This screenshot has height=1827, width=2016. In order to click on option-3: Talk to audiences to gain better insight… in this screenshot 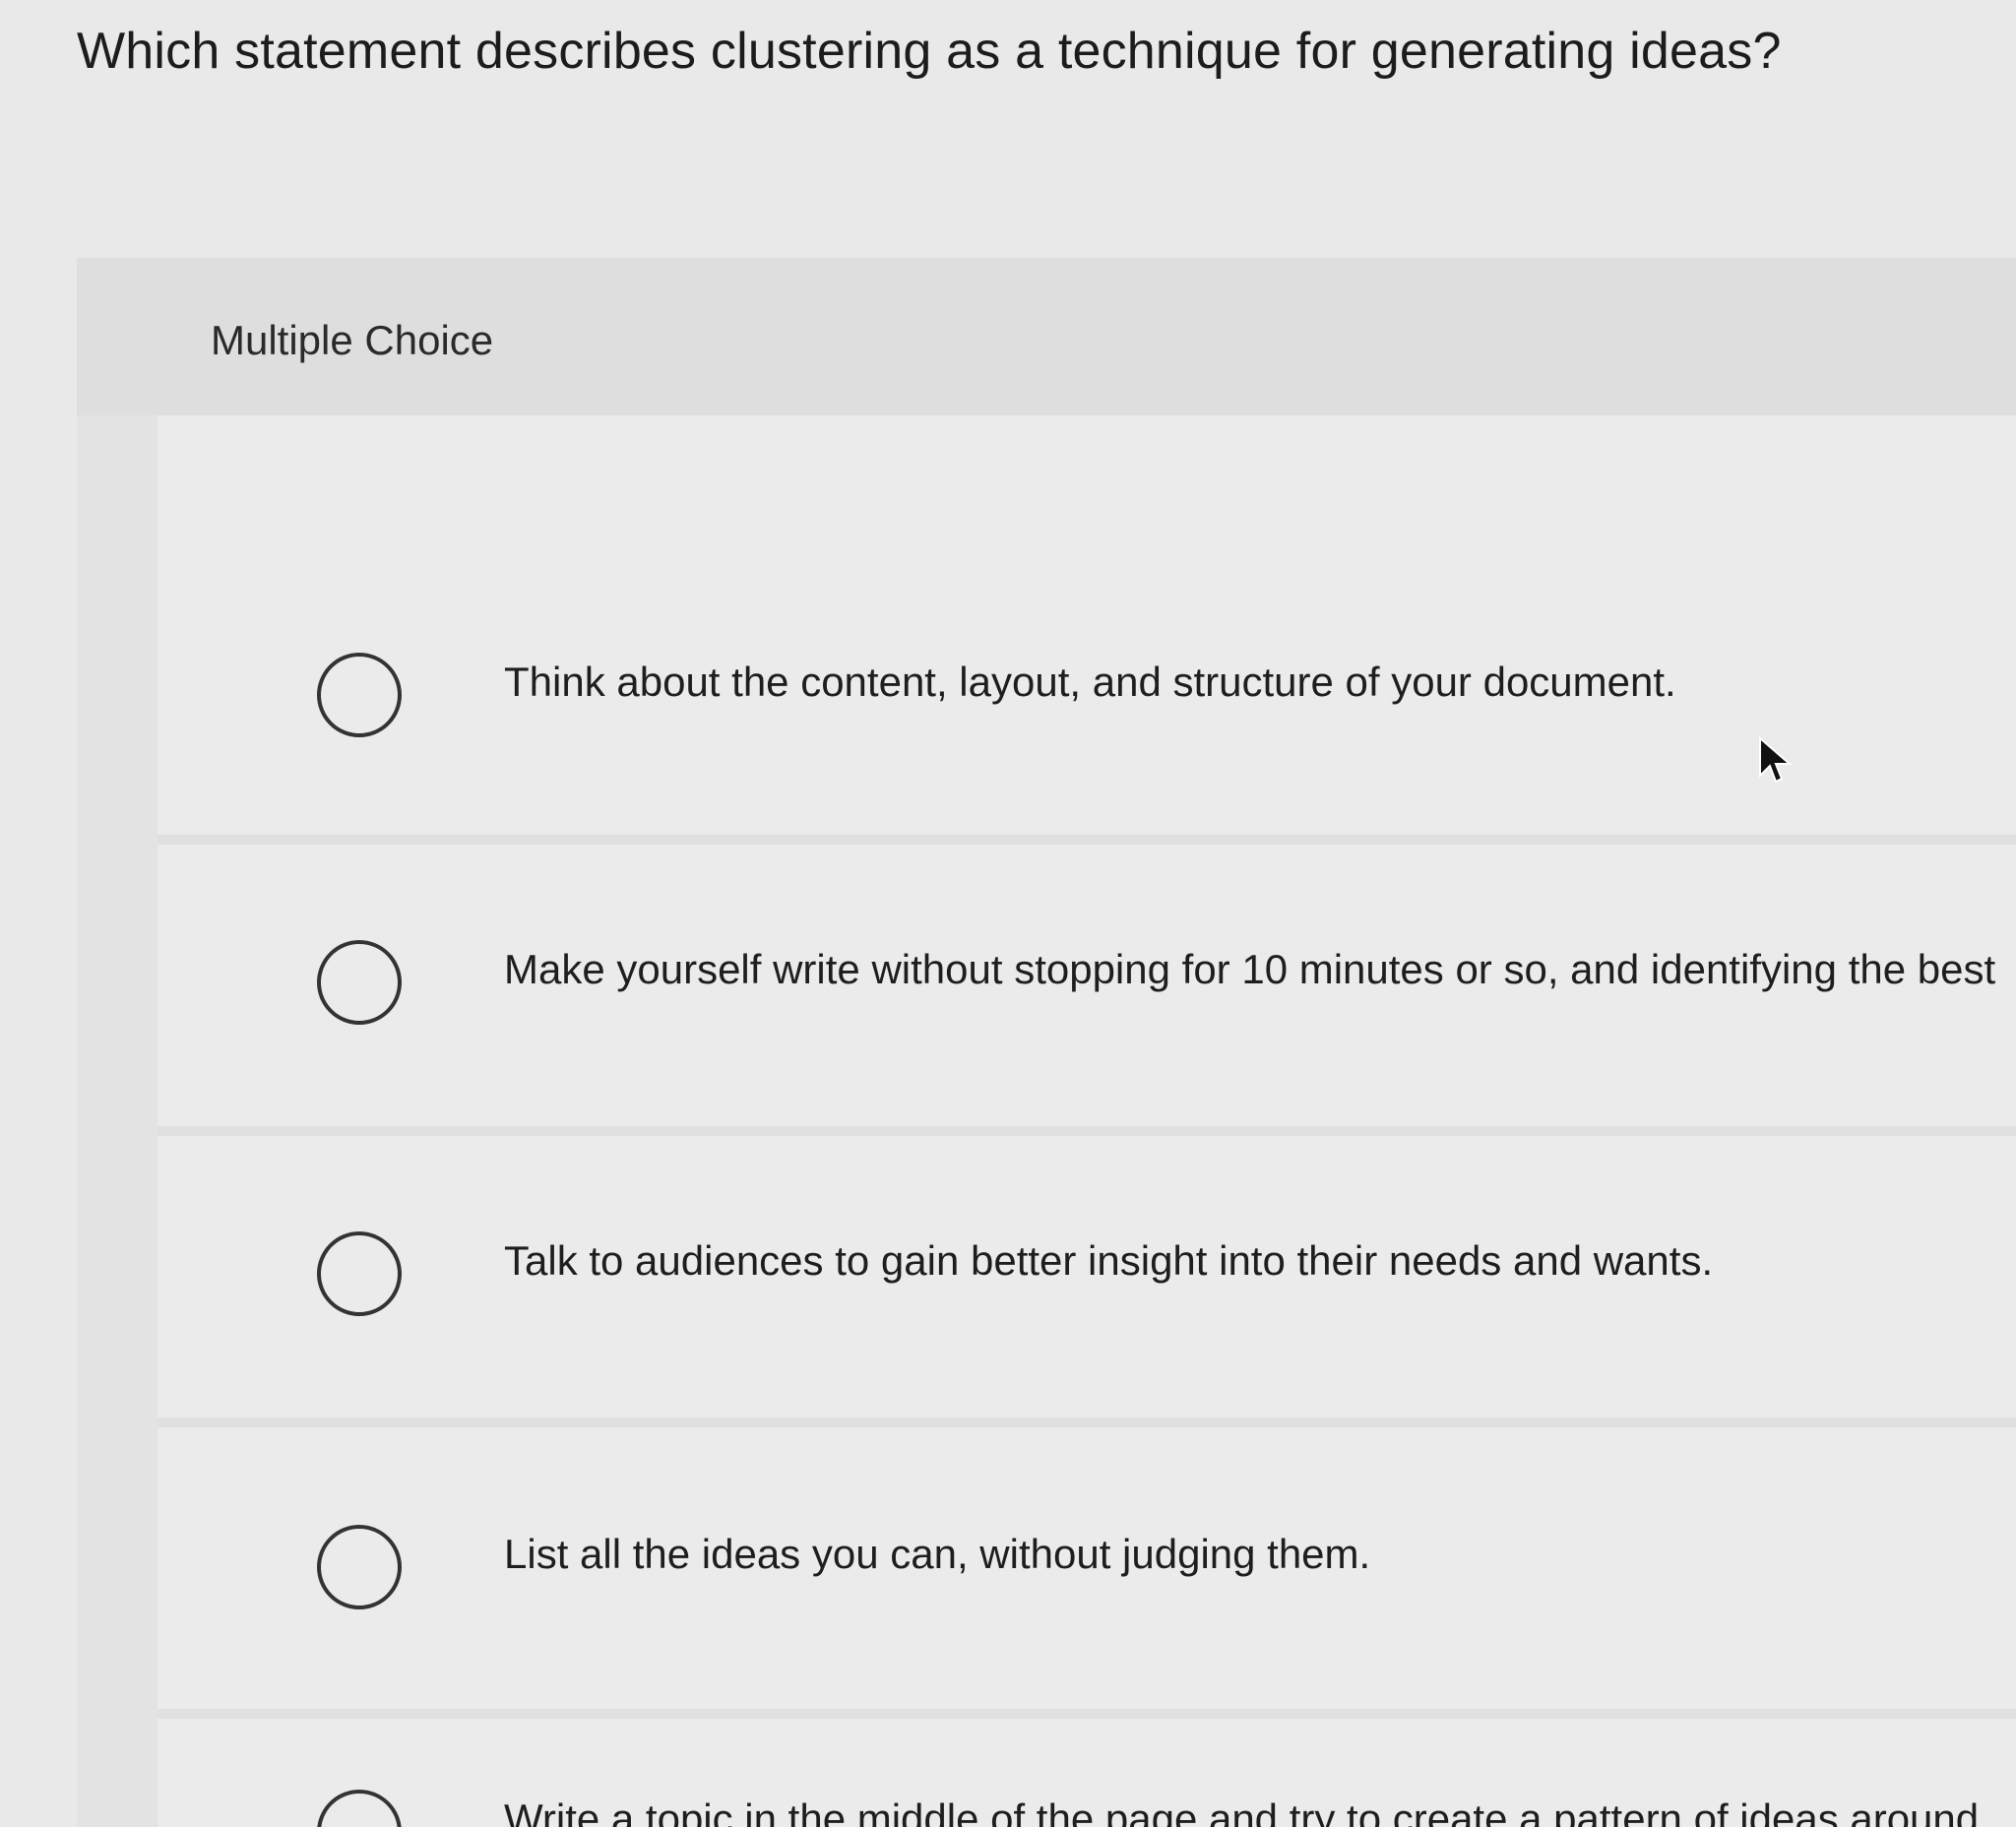, I will do `click(1087, 1281)`.